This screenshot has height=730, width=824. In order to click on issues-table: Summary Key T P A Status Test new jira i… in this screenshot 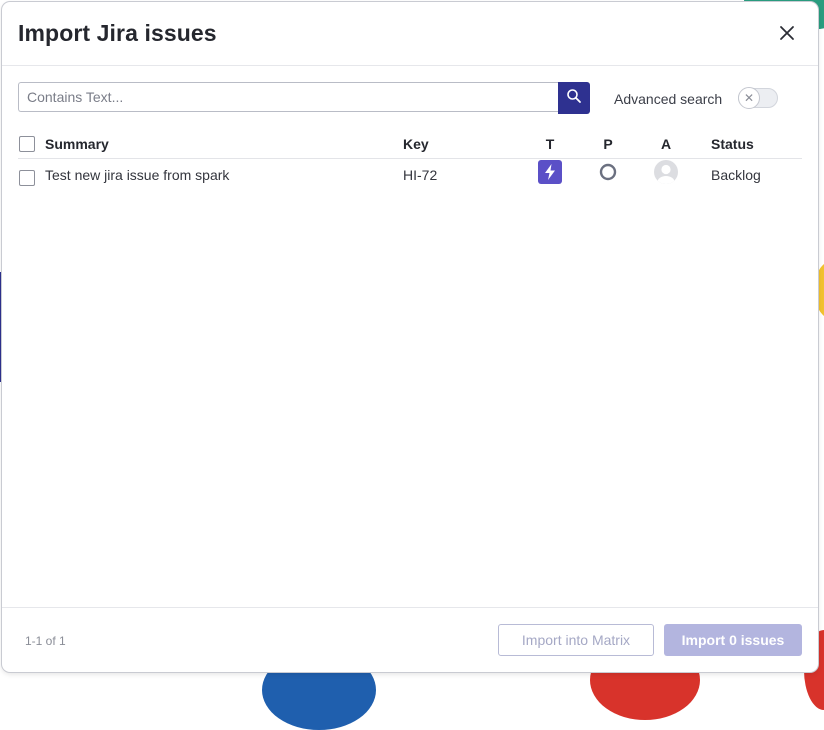, I will do `click(410, 160)`.